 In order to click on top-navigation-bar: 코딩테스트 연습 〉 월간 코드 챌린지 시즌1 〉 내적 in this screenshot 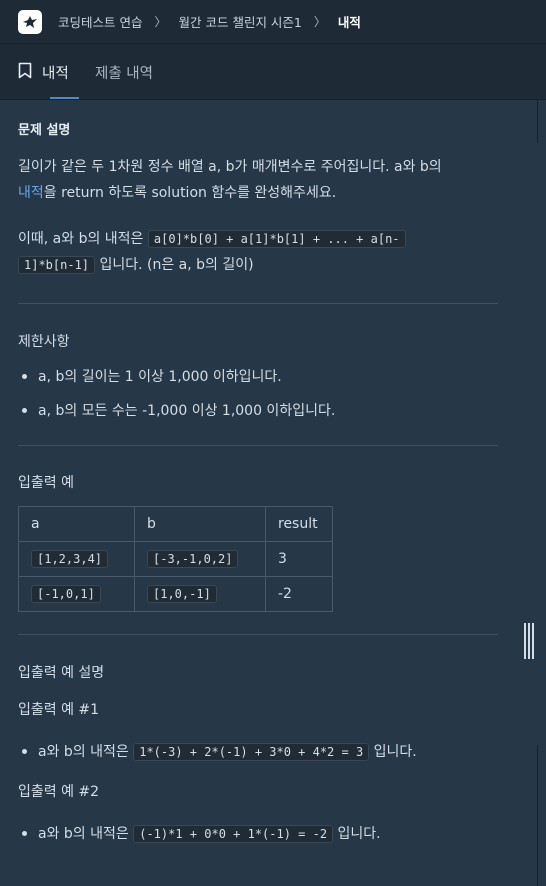, I will do `click(273, 21)`.